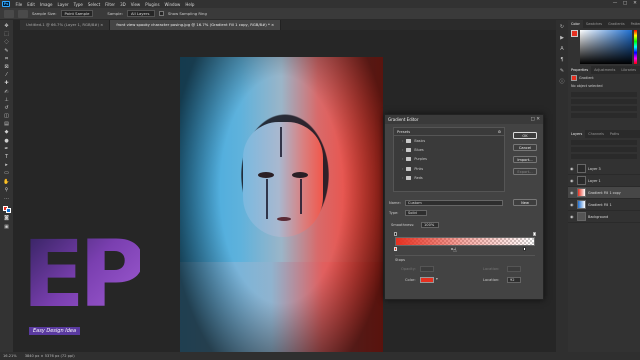 The width and height of the screenshot is (640, 360). Describe the element at coordinates (190, 4) in the screenshot. I see `menu-help: Help` at that location.